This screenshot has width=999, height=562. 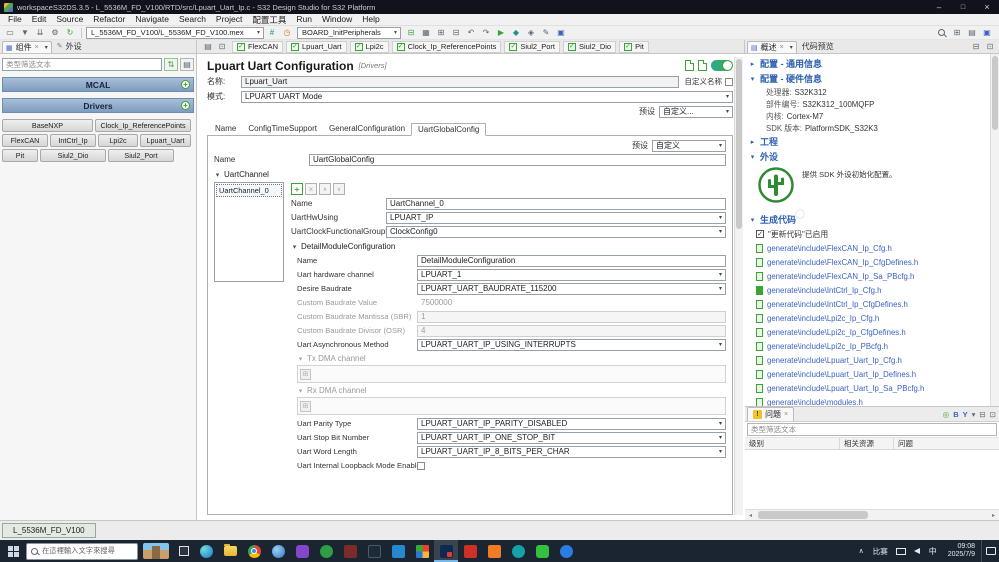 What do you see at coordinates (760, 234) in the screenshot?
I see `update-code-checkbox` at bounding box center [760, 234].